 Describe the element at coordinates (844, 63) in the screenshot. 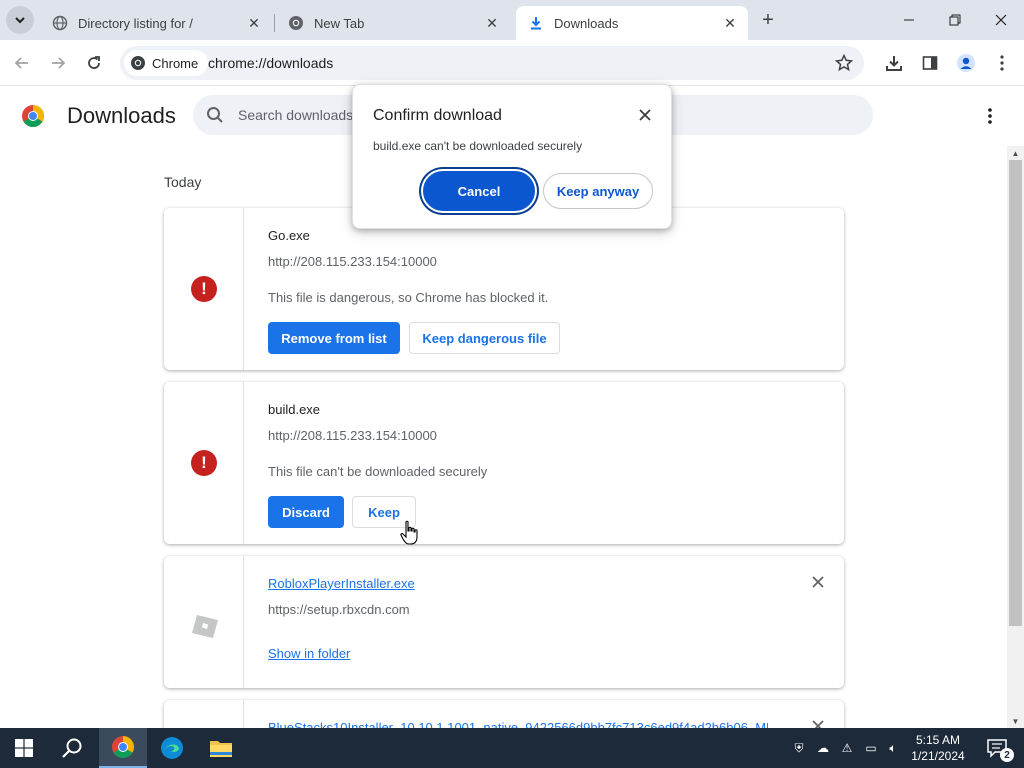

I see `bookmark-button` at that location.